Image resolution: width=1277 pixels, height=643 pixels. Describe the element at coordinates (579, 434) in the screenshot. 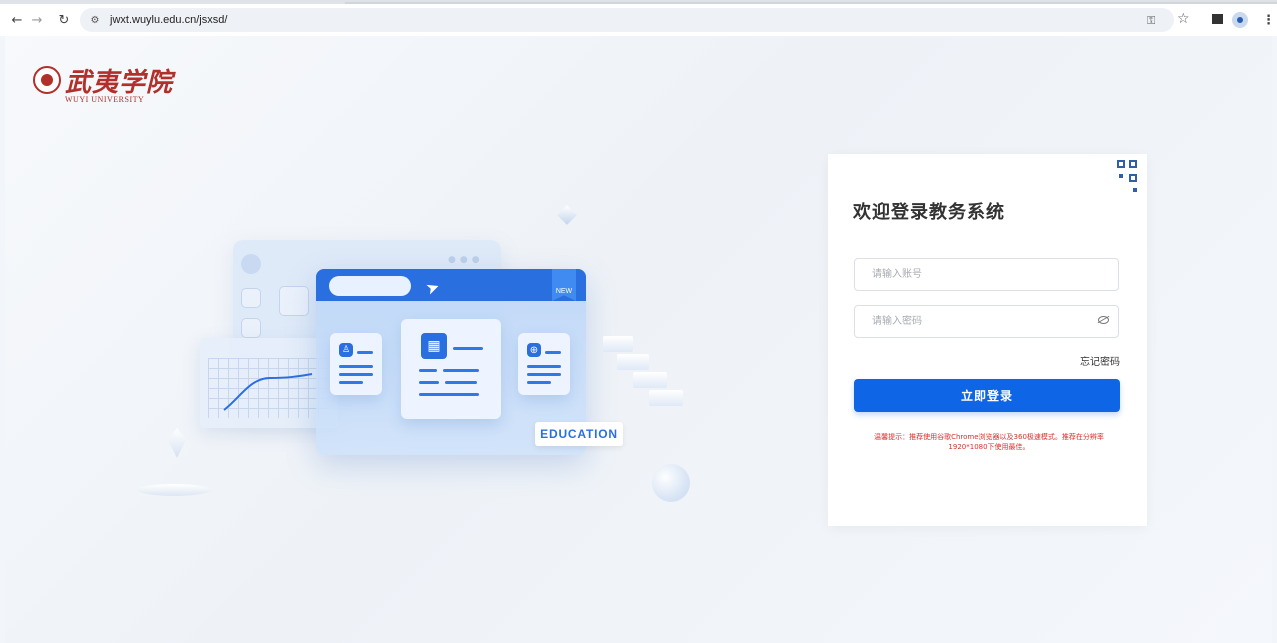

I see `education-badge: EDUCATION` at that location.